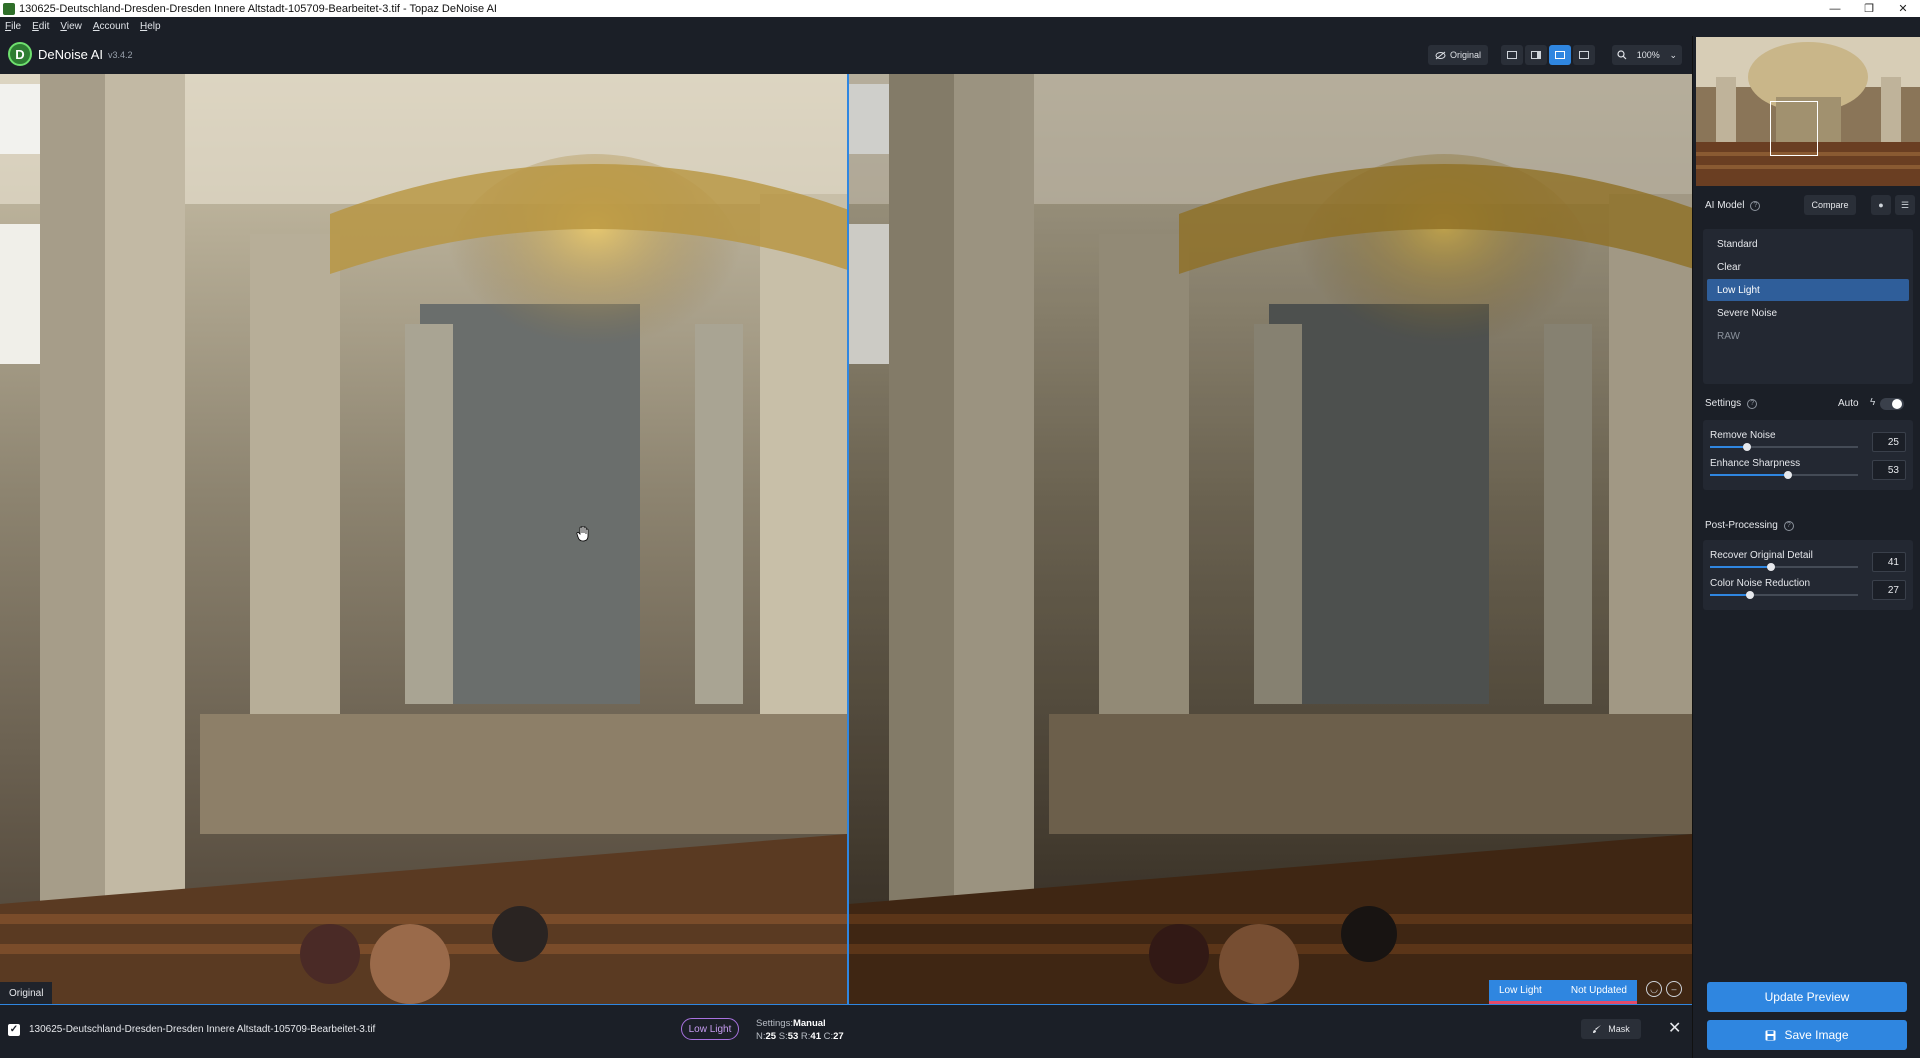 Image resolution: width=1920 pixels, height=1058 pixels. I want to click on menu-edit: Edit, so click(40, 26).